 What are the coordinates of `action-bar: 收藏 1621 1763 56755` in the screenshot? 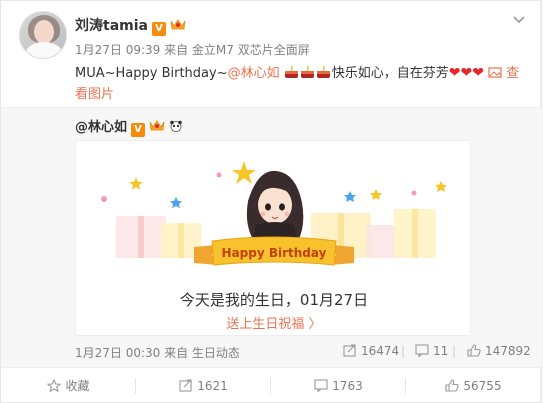 It's located at (271, 385).